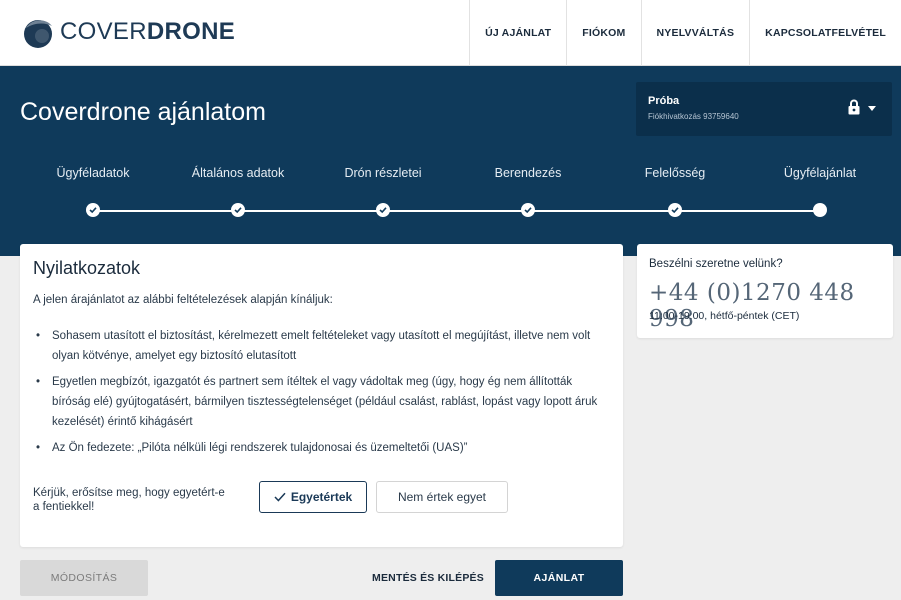  What do you see at coordinates (456, 211) in the screenshot?
I see `stepper-line` at bounding box center [456, 211].